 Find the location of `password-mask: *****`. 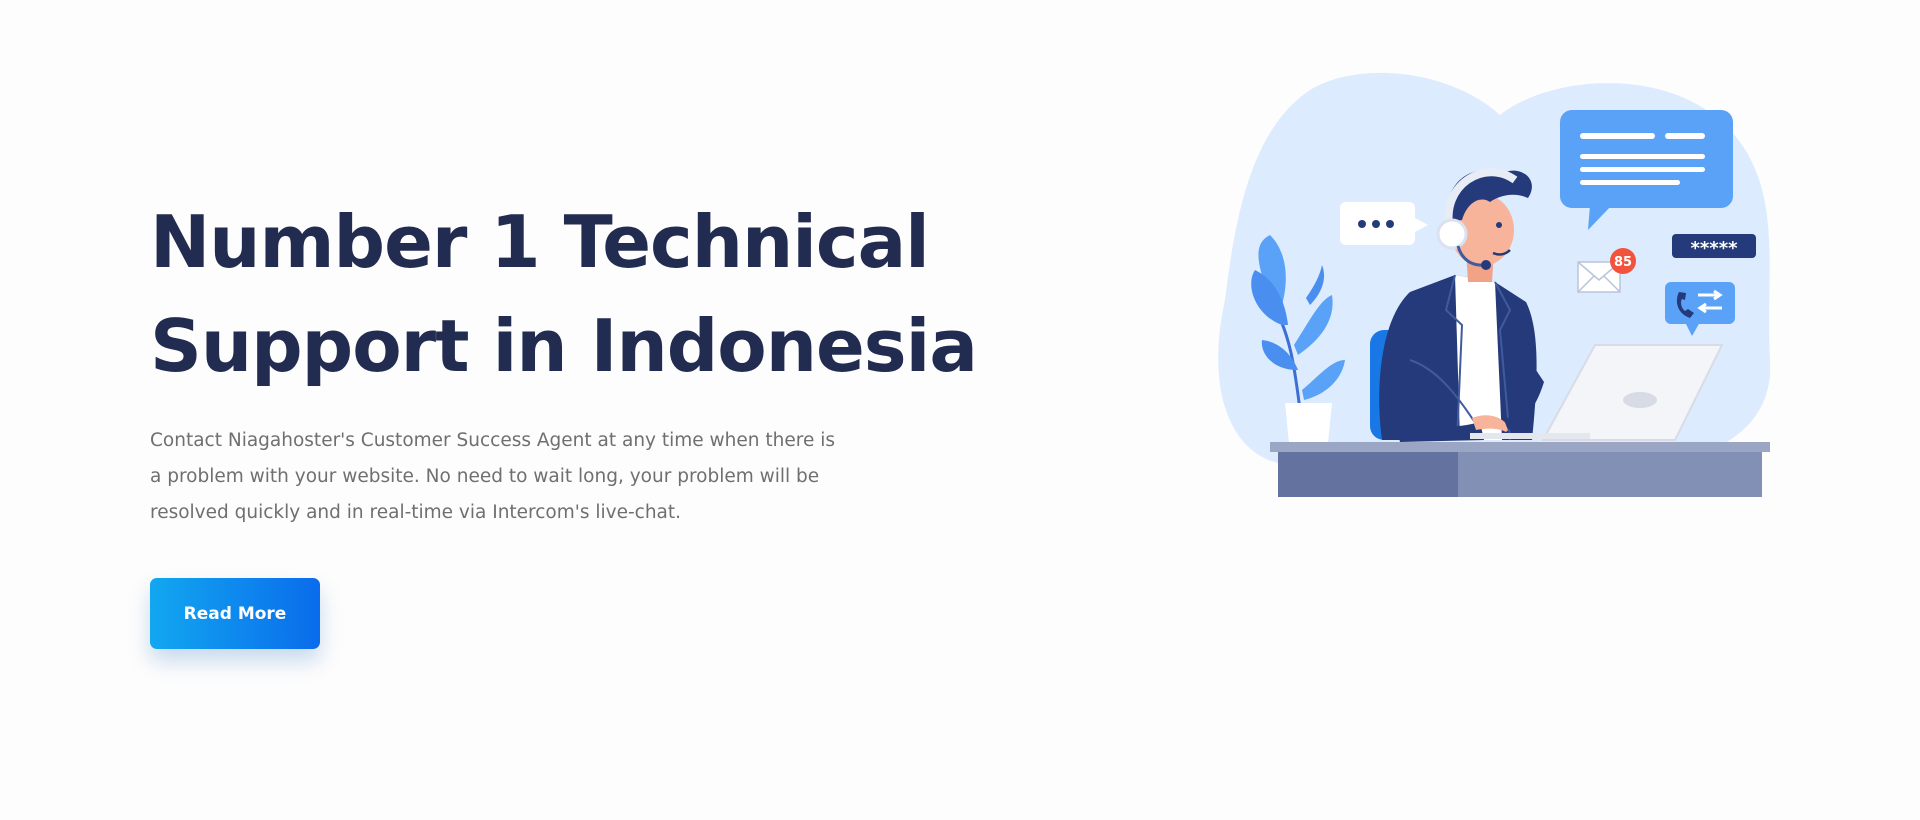

password-mask: ***** is located at coordinates (1714, 248).